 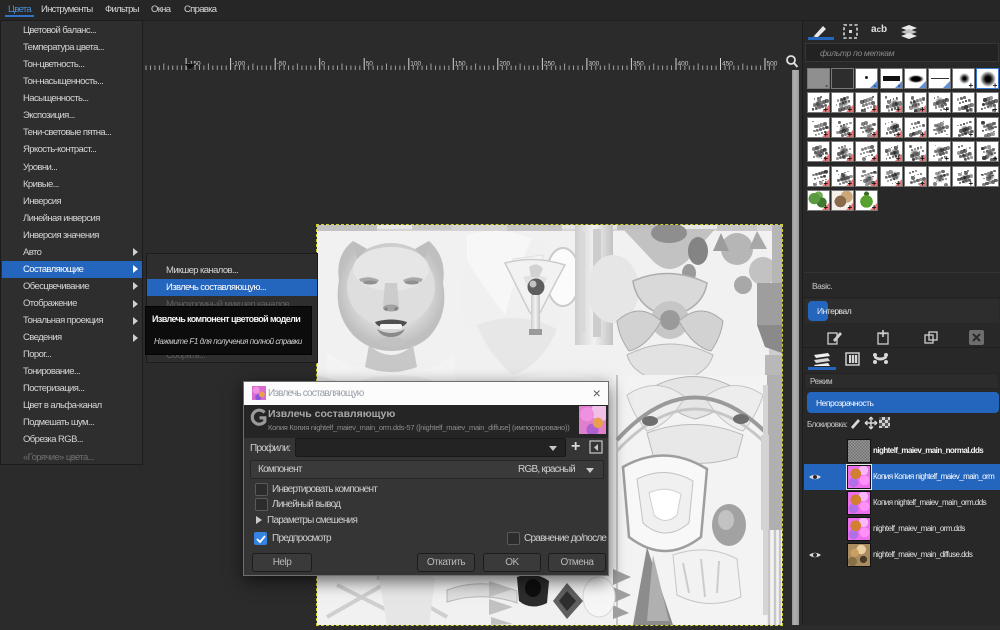 I want to click on svg-text: 400, so click(x=683, y=64).